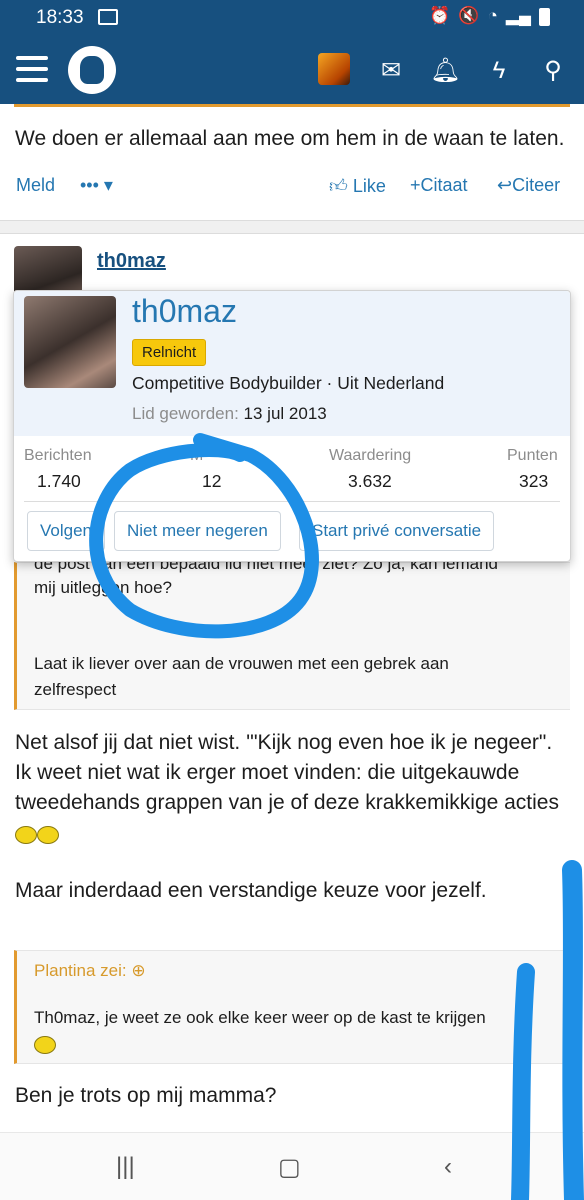 The height and width of the screenshot is (1200, 584). I want to click on app-header: ✉ 🔔︎ ϟ ⚲, so click(292, 70).